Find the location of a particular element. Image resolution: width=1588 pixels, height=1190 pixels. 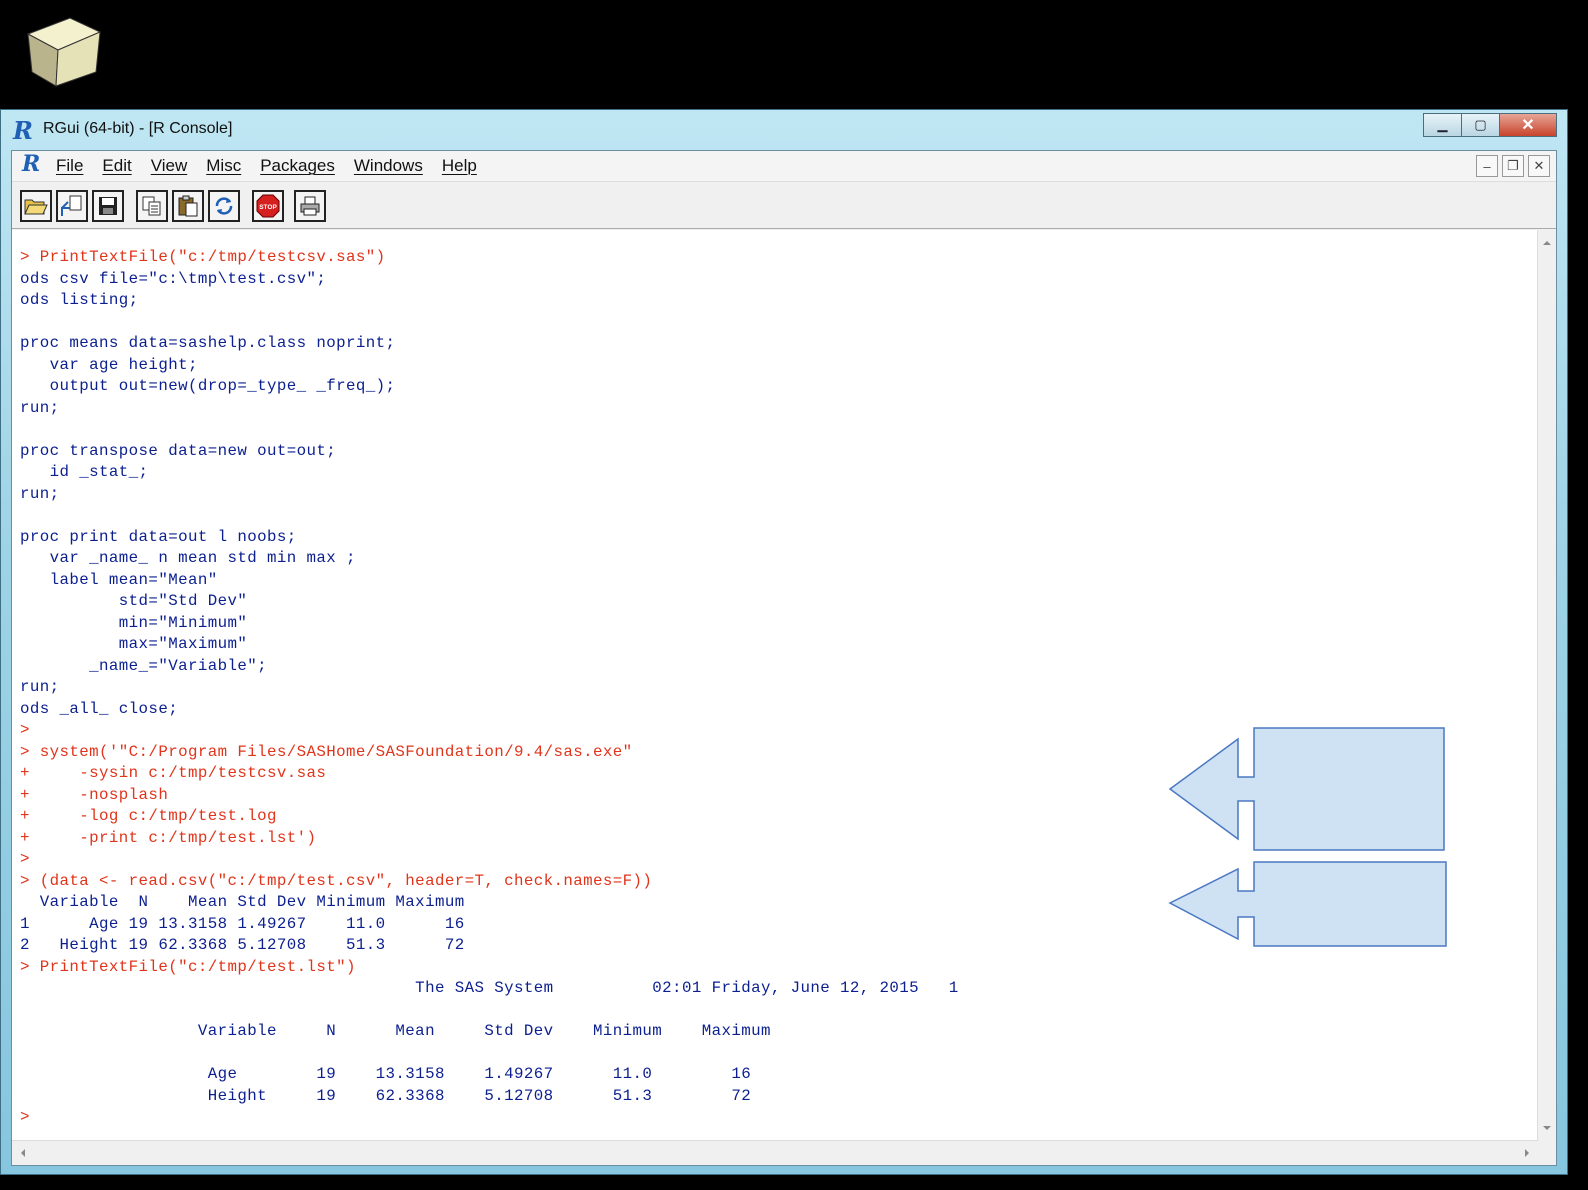

save-workspace-button is located at coordinates (108, 206).